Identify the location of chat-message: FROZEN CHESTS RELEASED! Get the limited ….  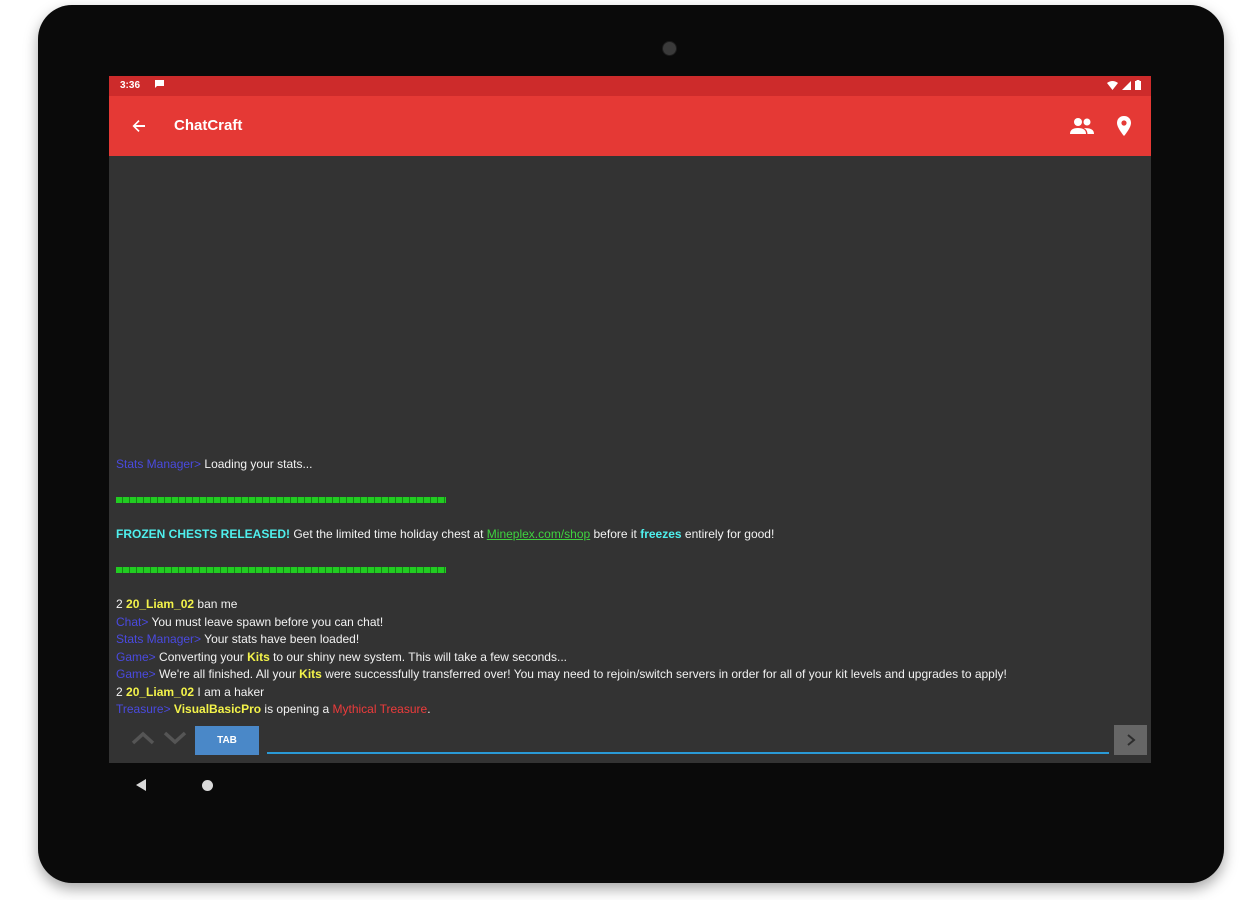
(631, 535).